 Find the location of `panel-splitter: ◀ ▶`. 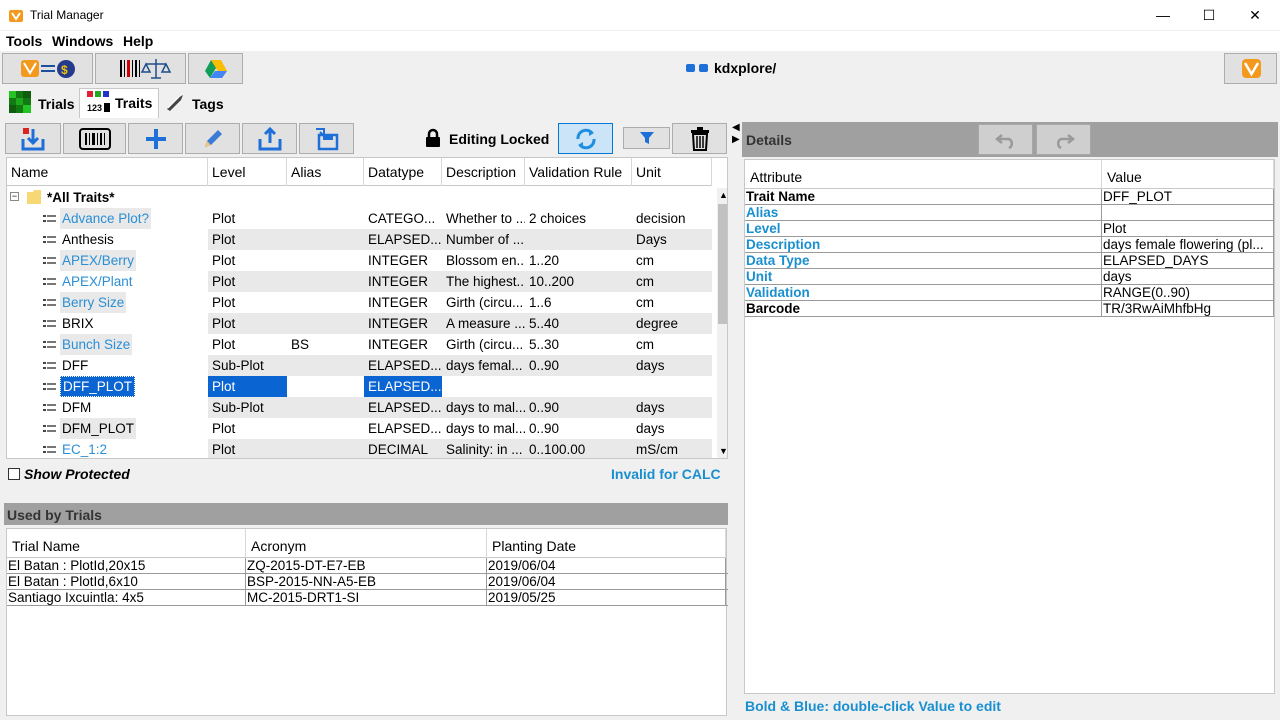

panel-splitter: ◀ ▶ is located at coordinates (735, 420).